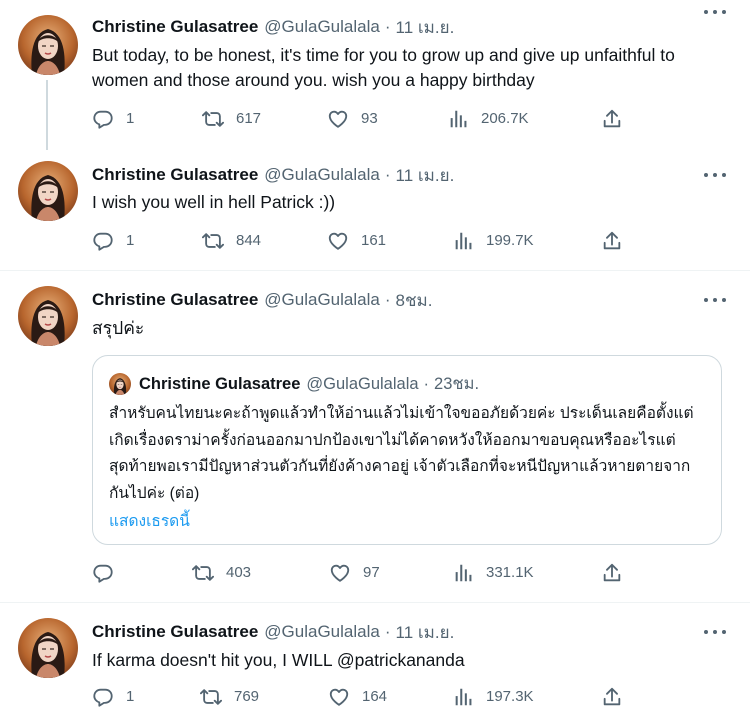 The width and height of the screenshot is (750, 719). I want to click on views-button: 206.7K, so click(488, 119).